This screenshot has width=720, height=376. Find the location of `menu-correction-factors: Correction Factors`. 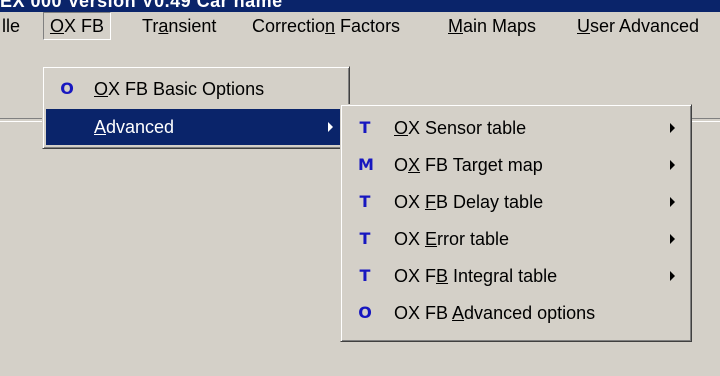

menu-correction-factors: Correction Factors is located at coordinates (326, 26).